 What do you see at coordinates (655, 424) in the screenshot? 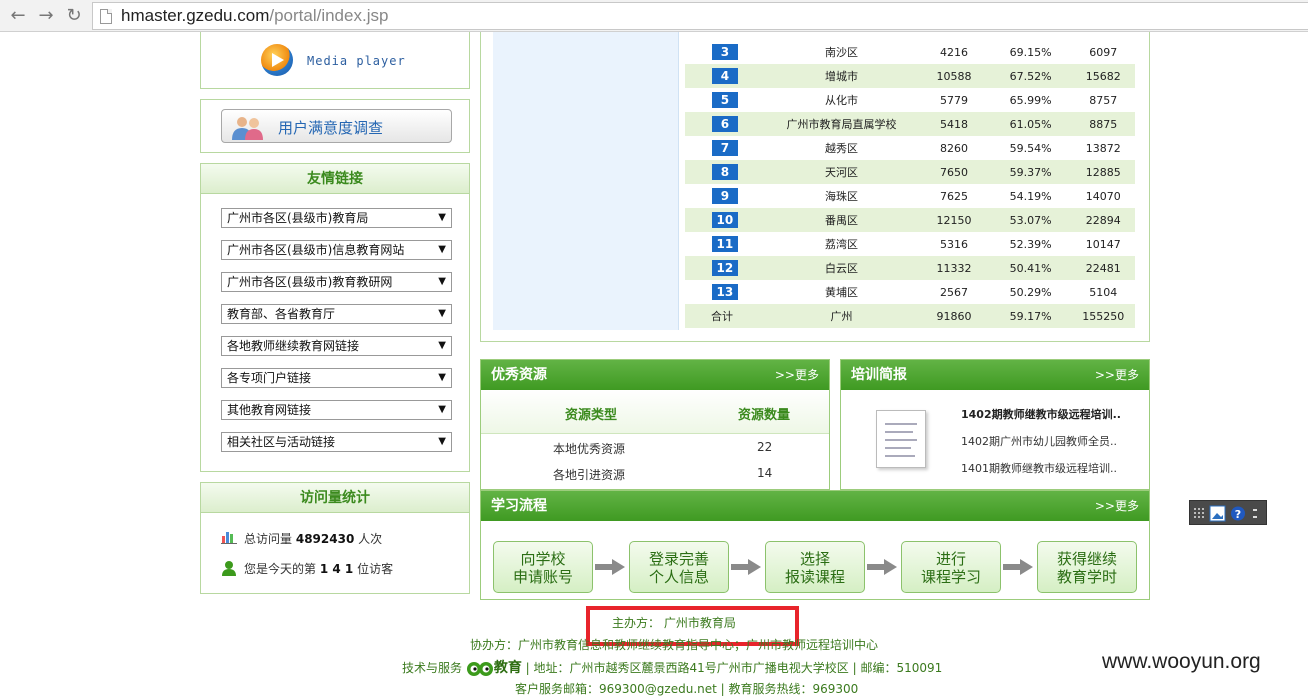
I see `resources-box: 优秀资源 >>更多 资源类型 资源数量 本地优秀资源 22 各地引进资源 14` at bounding box center [655, 424].